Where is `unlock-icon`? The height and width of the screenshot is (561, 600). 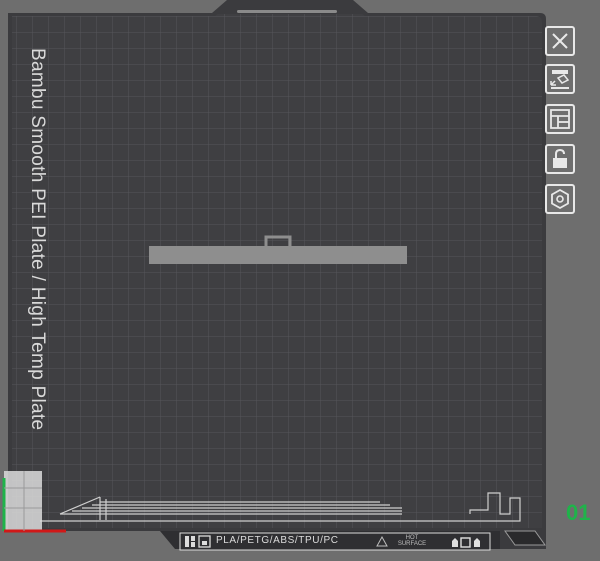
unlock-icon is located at coordinates (560, 158).